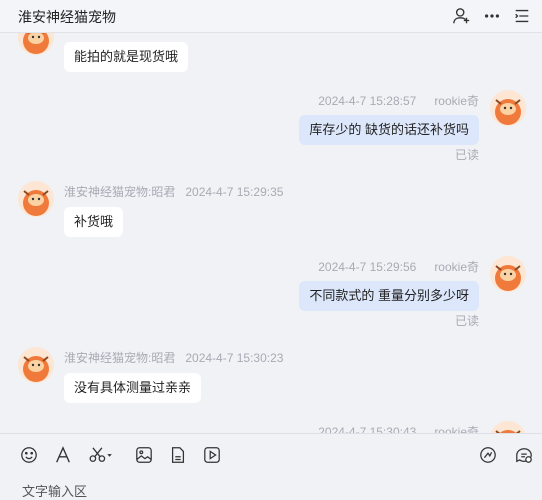 This screenshot has width=542, height=500. I want to click on message-bubble: 不同款式的 重量分别多少呀, so click(389, 296).